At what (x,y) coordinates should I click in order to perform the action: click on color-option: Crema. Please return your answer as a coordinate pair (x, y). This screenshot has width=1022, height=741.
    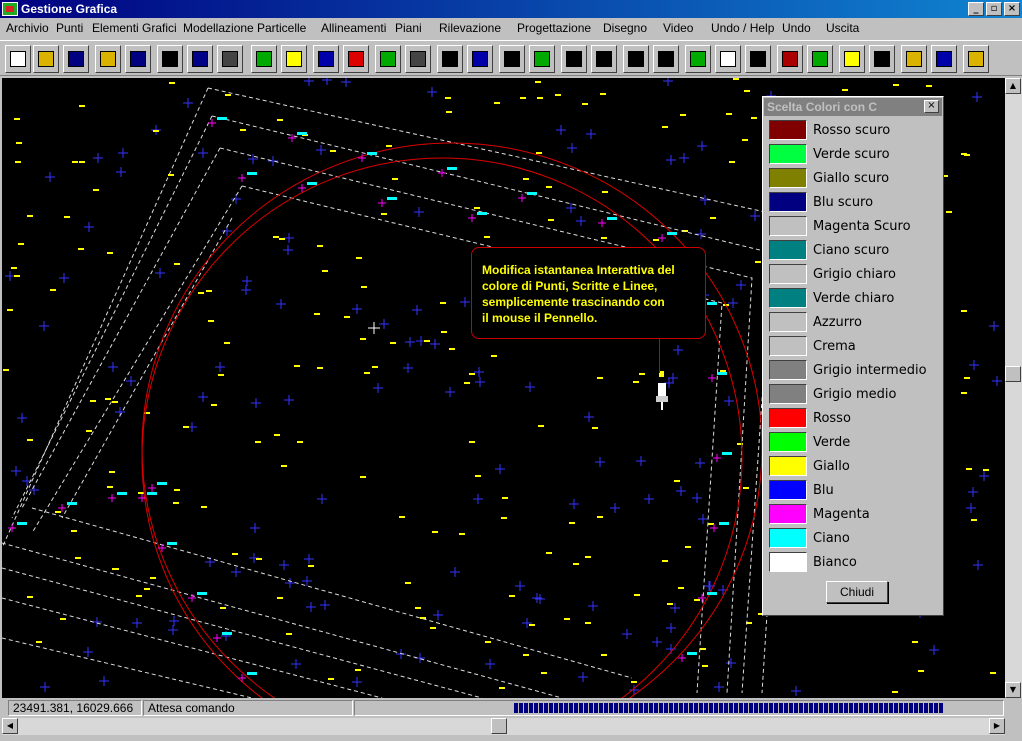
    Looking at the image, I should click on (812, 346).